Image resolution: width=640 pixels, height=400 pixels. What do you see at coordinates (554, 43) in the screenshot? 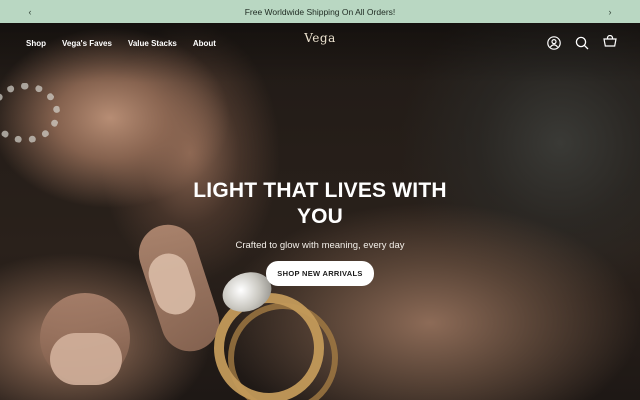
I see `account-icon` at bounding box center [554, 43].